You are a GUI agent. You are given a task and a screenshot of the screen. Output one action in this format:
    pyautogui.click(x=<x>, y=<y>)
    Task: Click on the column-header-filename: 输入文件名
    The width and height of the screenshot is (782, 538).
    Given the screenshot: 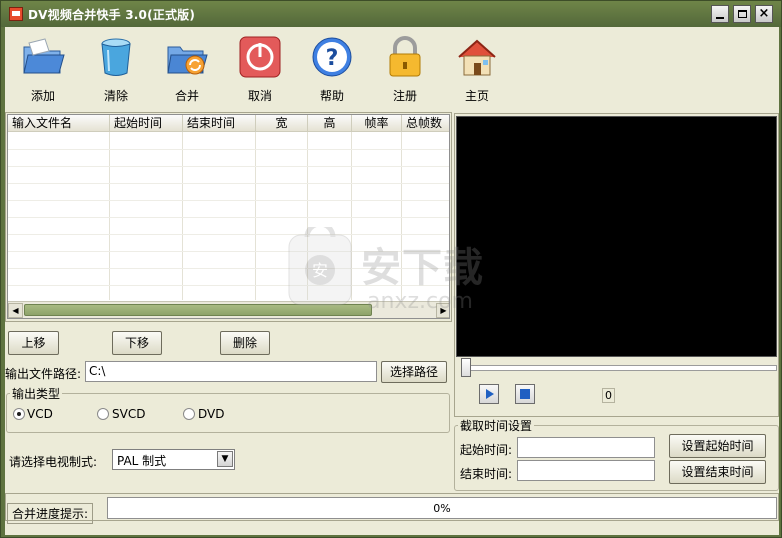 What is the action you would take?
    pyautogui.click(x=59, y=123)
    